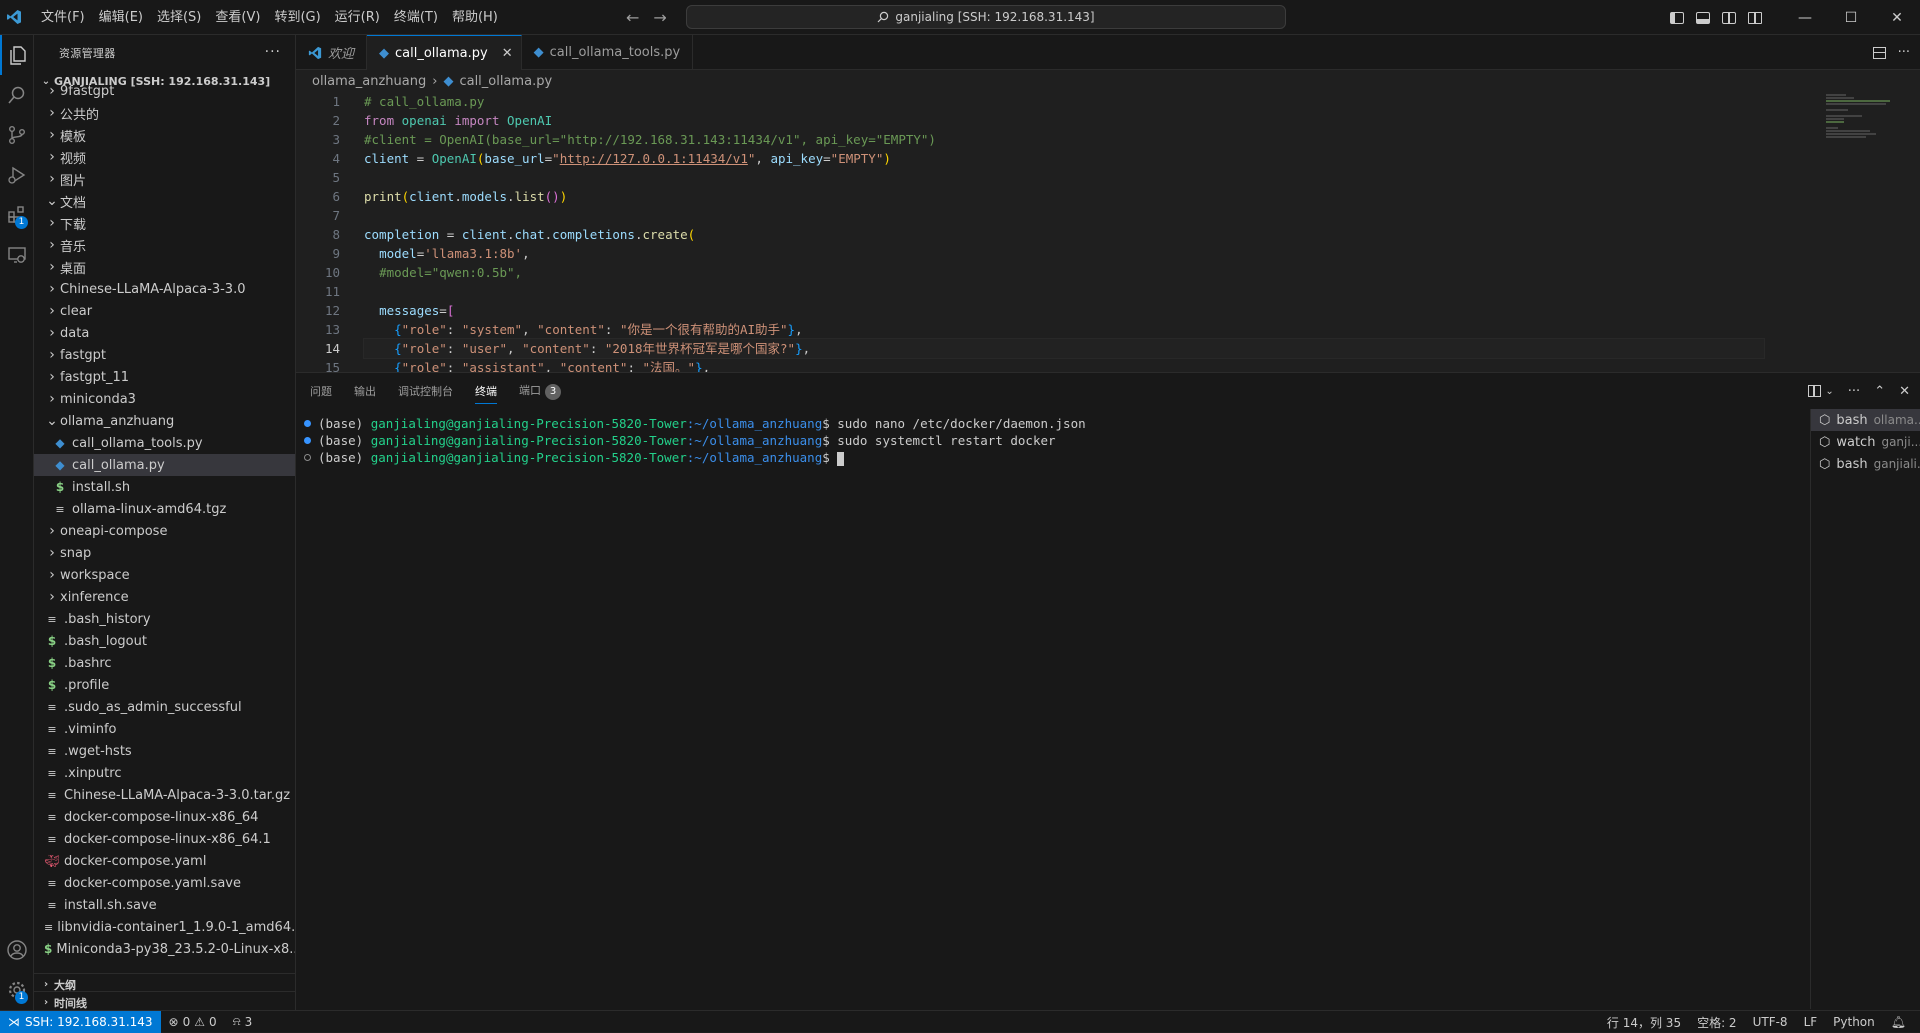  I want to click on tree-file: ≡ ollama-linux-amd64.tgz, so click(164, 509).